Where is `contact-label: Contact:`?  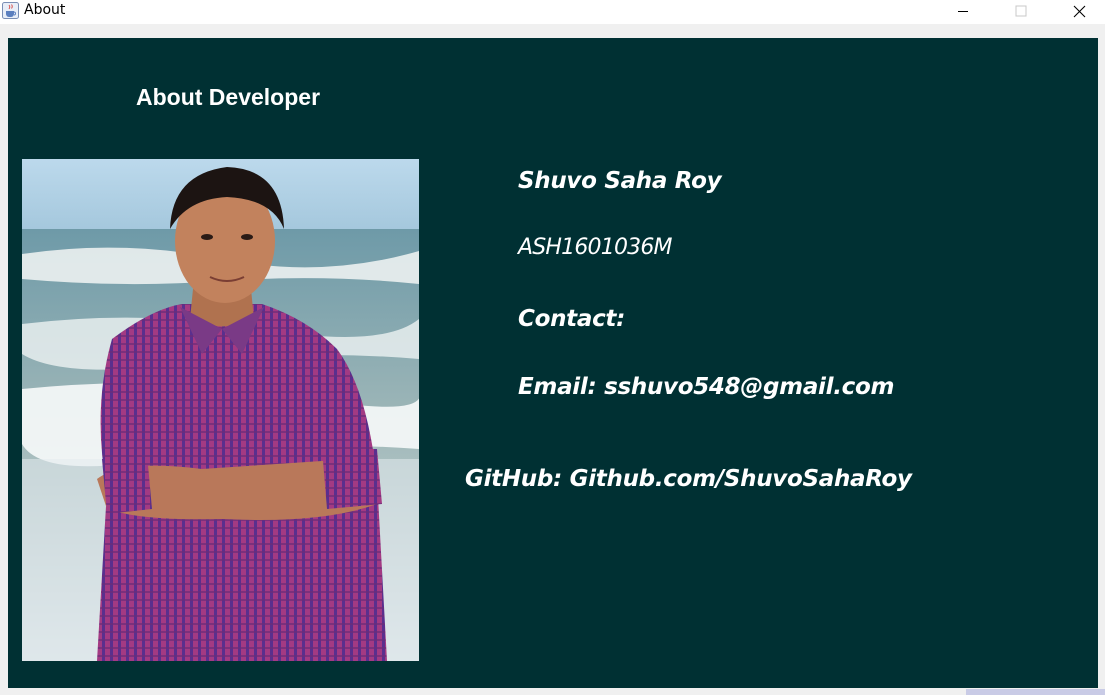
contact-label: Contact: is located at coordinates (571, 319).